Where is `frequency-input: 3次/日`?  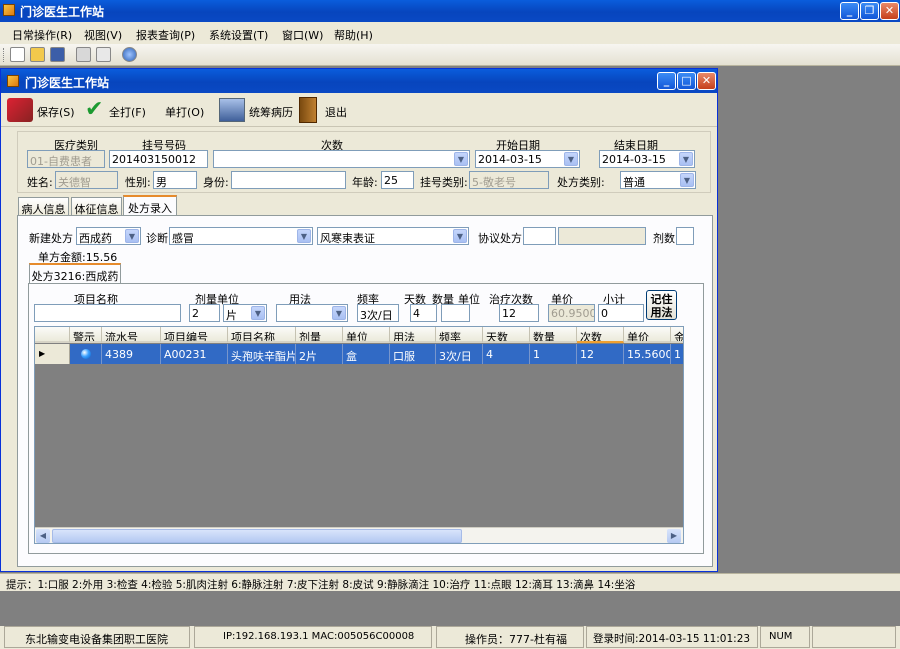
frequency-input: 3次/日 is located at coordinates (378, 313).